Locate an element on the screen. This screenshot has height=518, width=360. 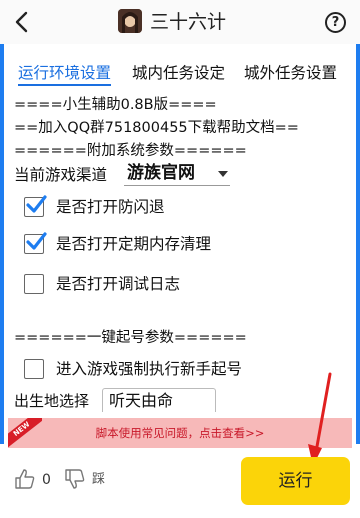
option-label: 是否打开防闪退 is located at coordinates (110, 207).